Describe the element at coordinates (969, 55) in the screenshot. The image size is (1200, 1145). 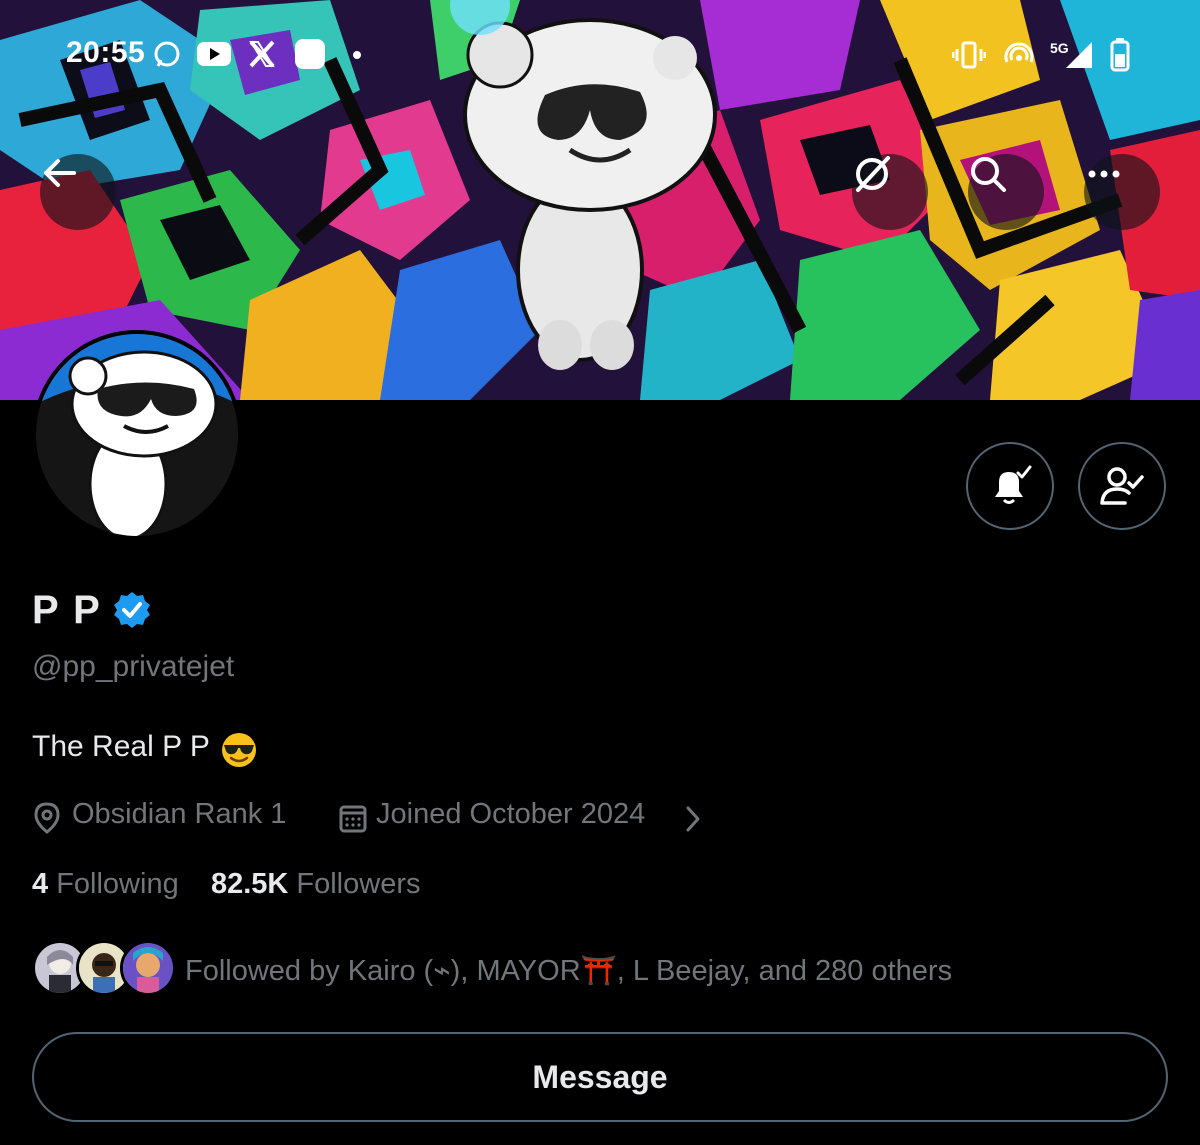
I see `vibrate-icon` at that location.